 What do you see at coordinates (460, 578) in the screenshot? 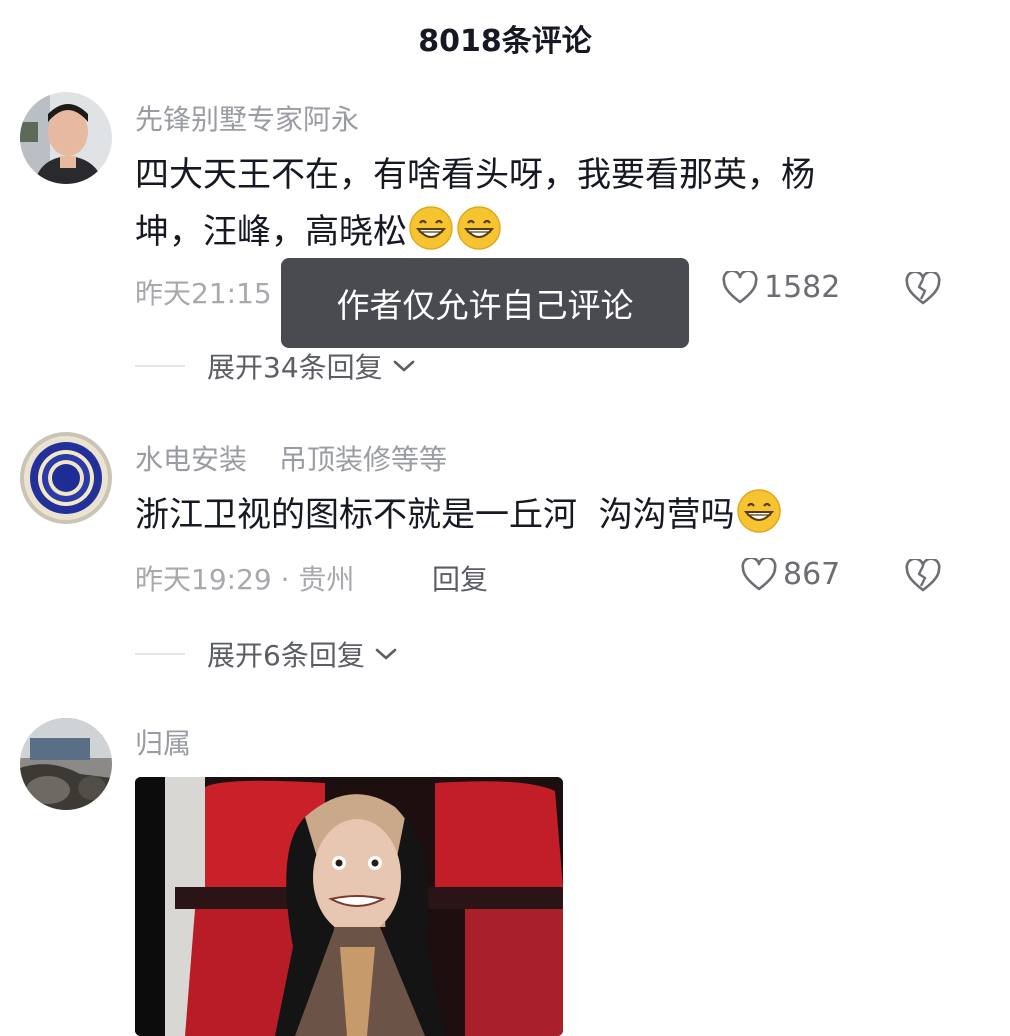
I see `reply-button: 回复` at bounding box center [460, 578].